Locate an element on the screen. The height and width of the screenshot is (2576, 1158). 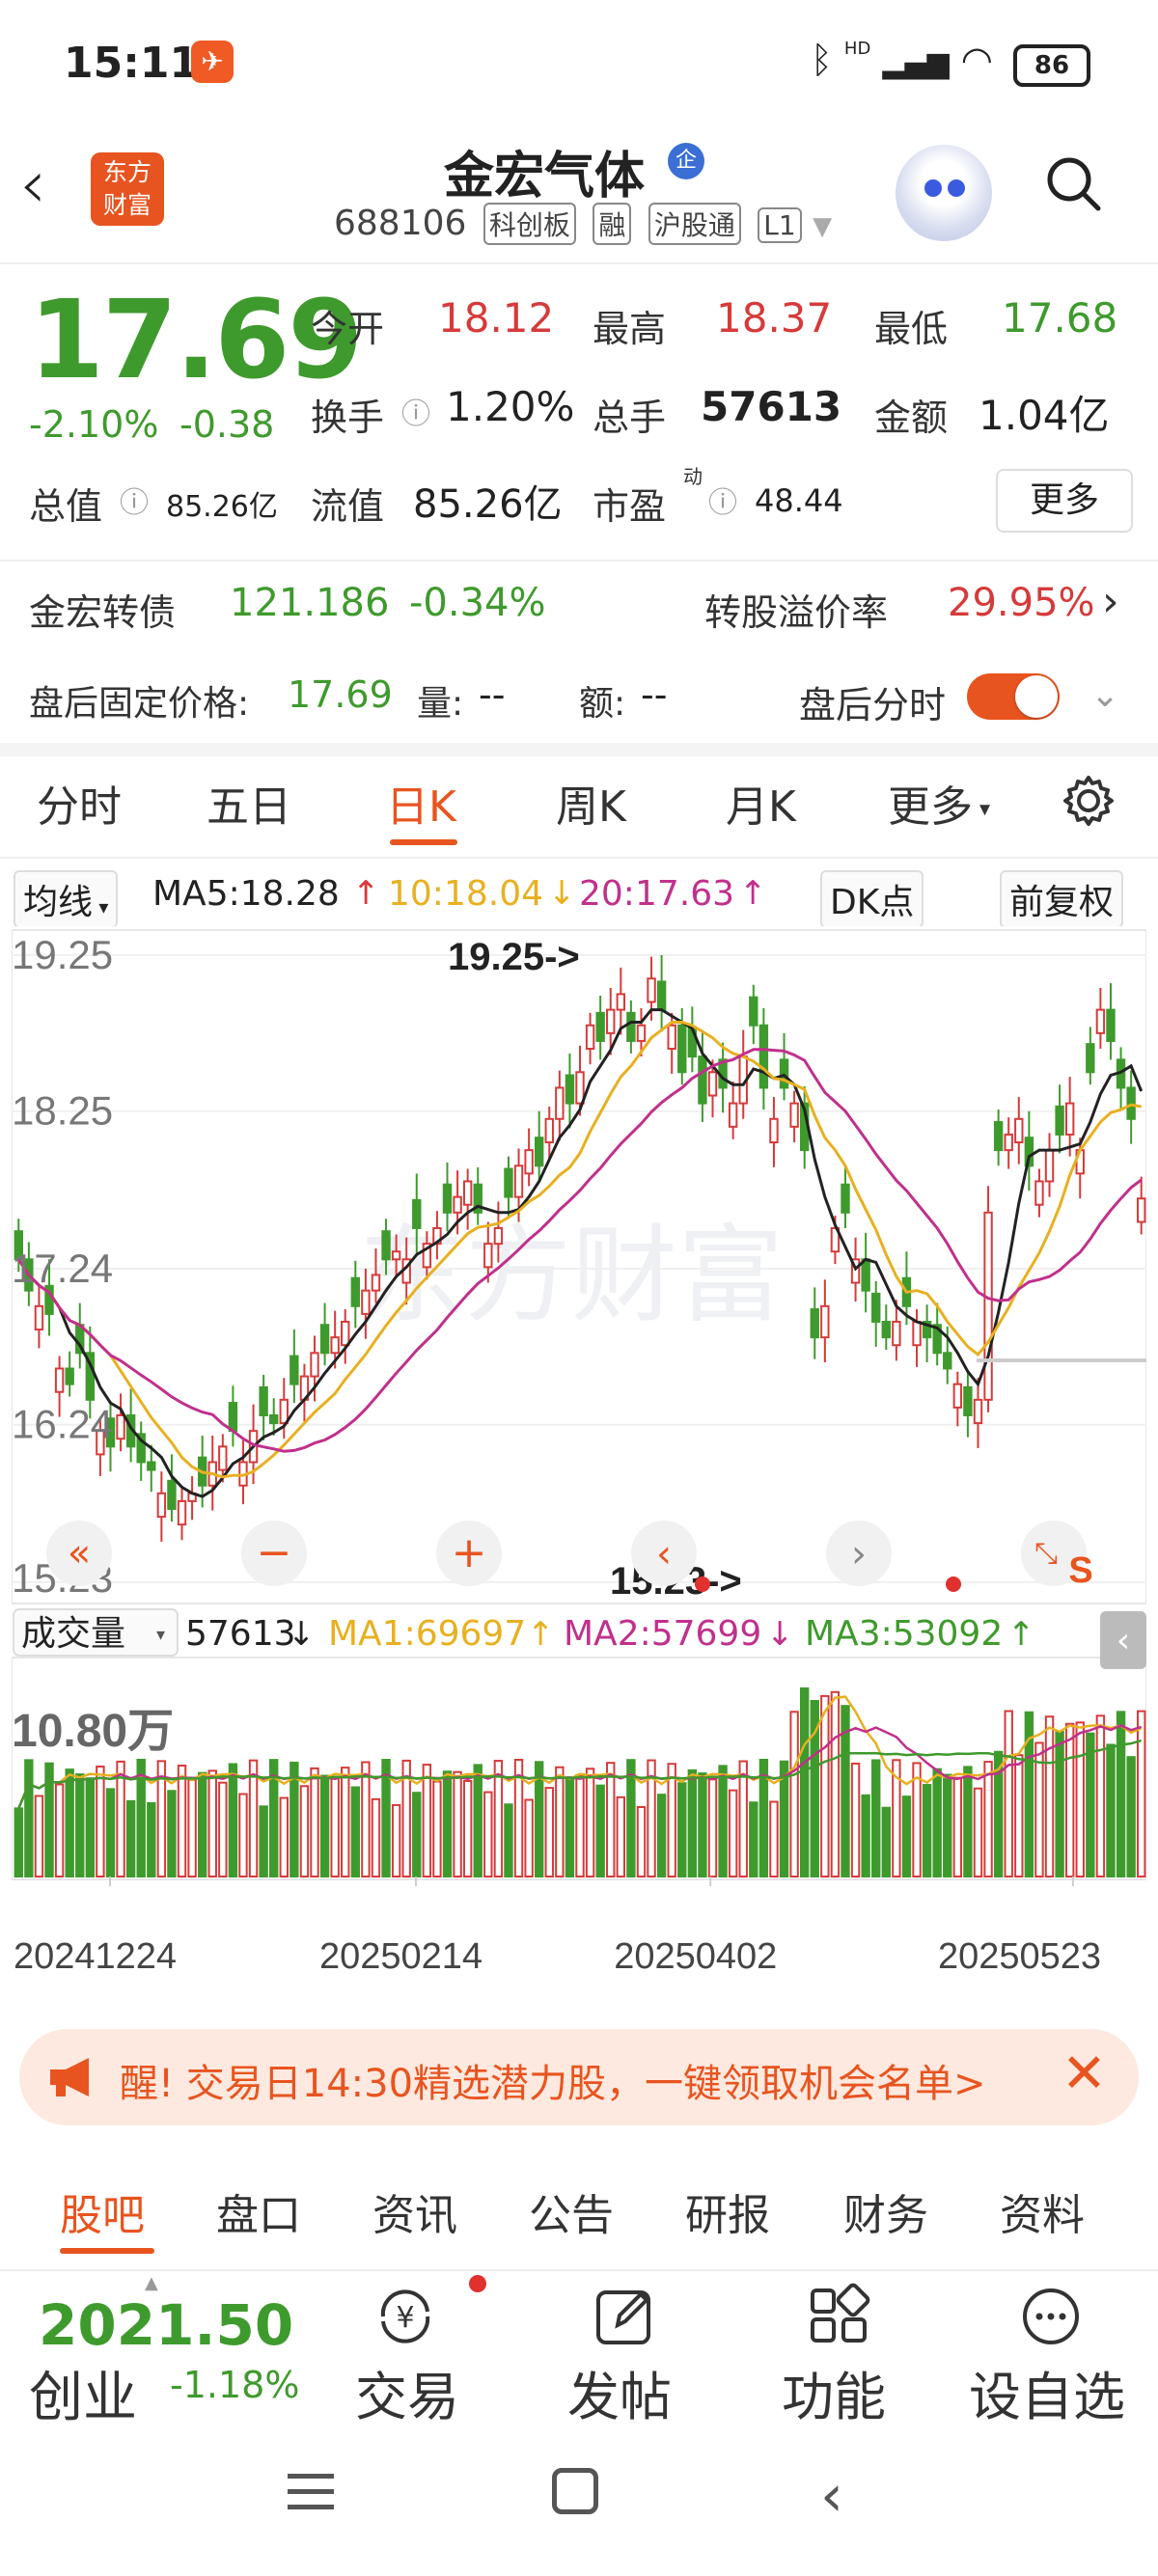
tab-monthly-k: 月K is located at coordinates (761, 803).